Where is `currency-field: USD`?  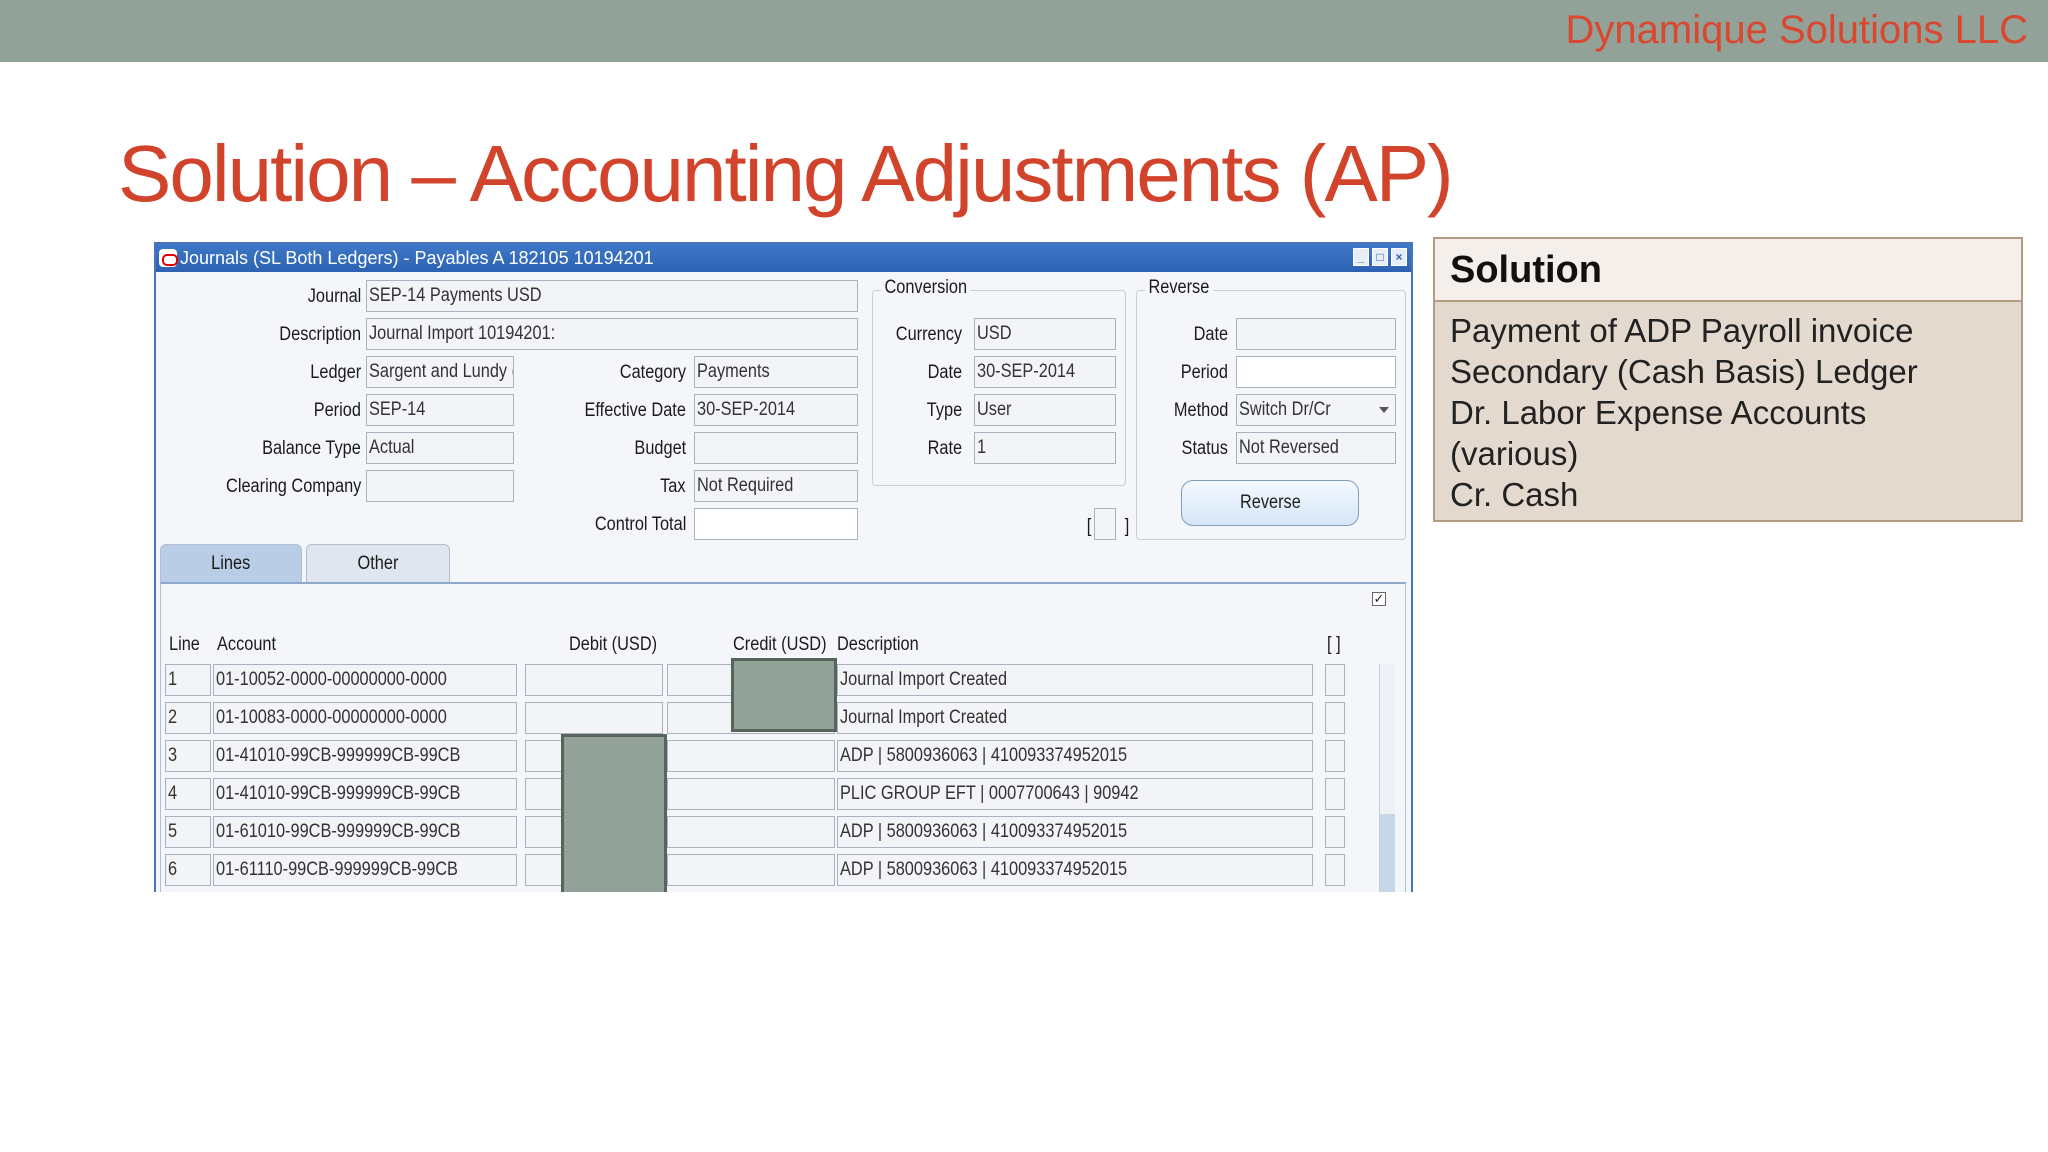
currency-field: USD is located at coordinates (1045, 334).